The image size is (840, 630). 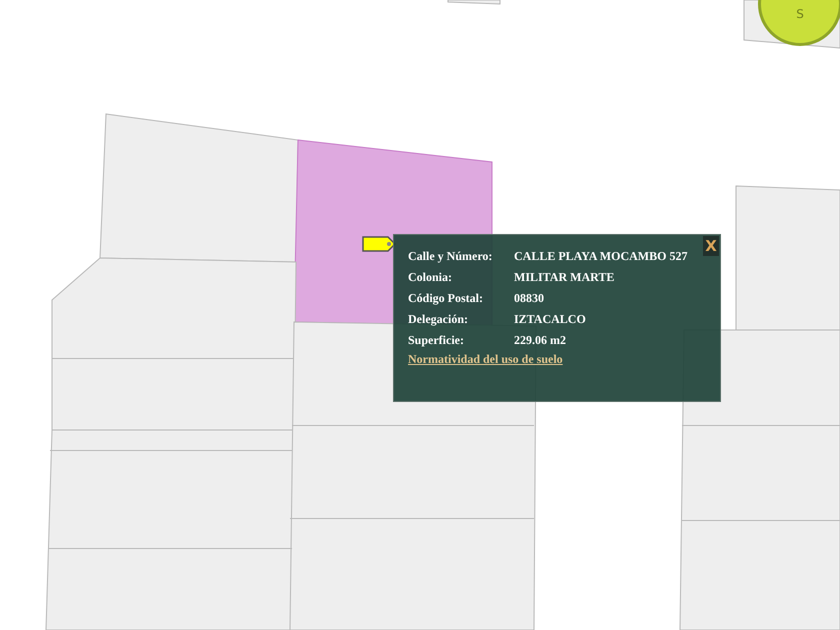 What do you see at coordinates (540, 340) in the screenshot?
I see `field-value: 229.06 m2` at bounding box center [540, 340].